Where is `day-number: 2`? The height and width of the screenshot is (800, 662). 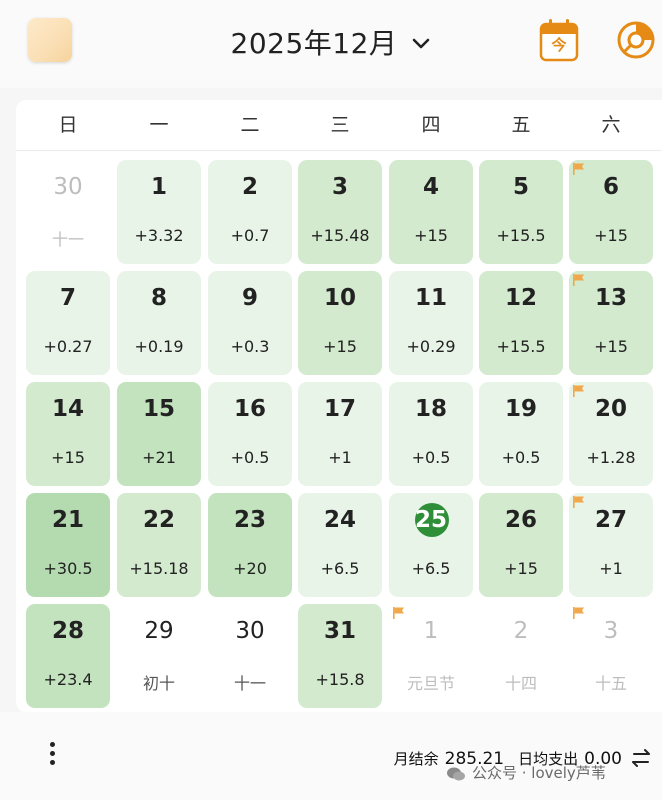
day-number: 2 is located at coordinates (249, 187).